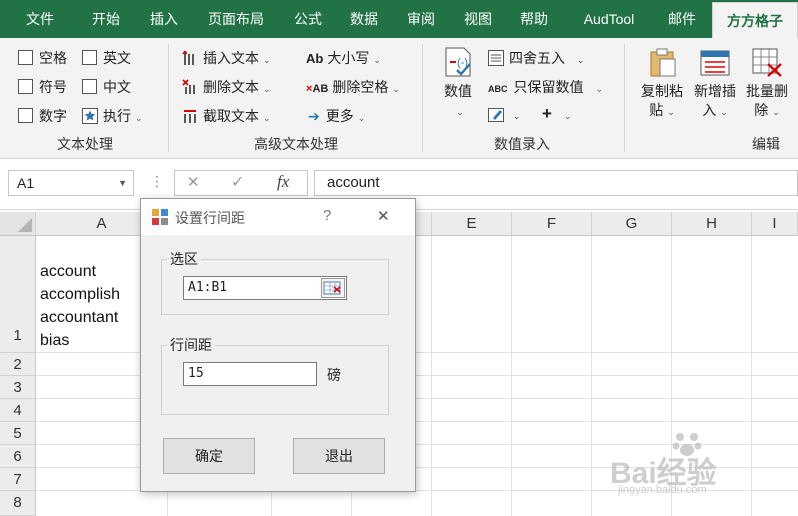  What do you see at coordinates (545, 87) in the screenshot?
I see `keep-value-button: ABC 只保留数值 ⌄` at bounding box center [545, 87].